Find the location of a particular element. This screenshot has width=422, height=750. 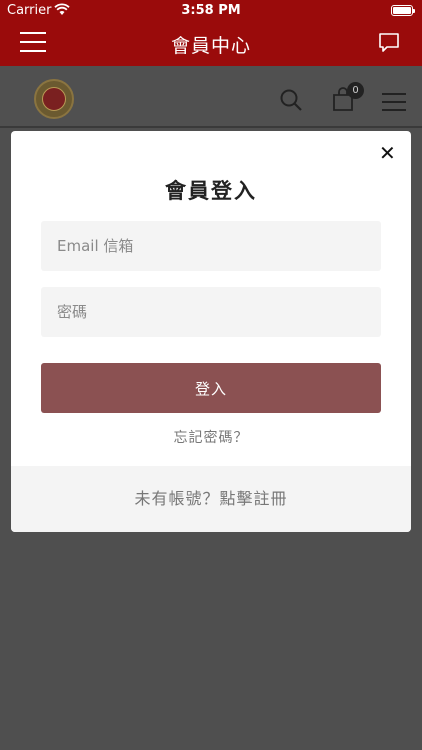

forgot-password-link: 忘記密碼？ is located at coordinates (211, 437).